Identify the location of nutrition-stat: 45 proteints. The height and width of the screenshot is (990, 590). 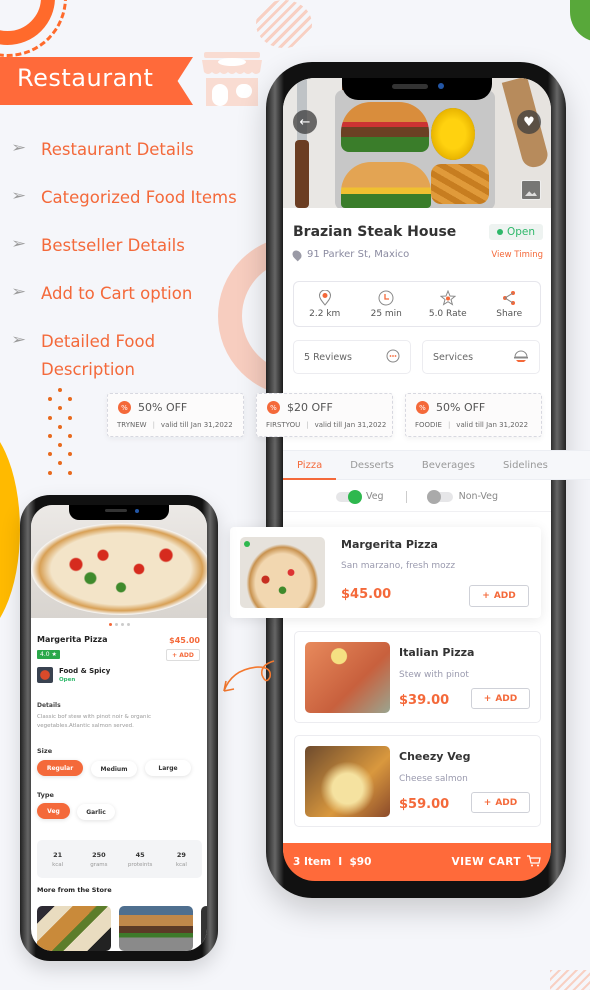
(140, 859).